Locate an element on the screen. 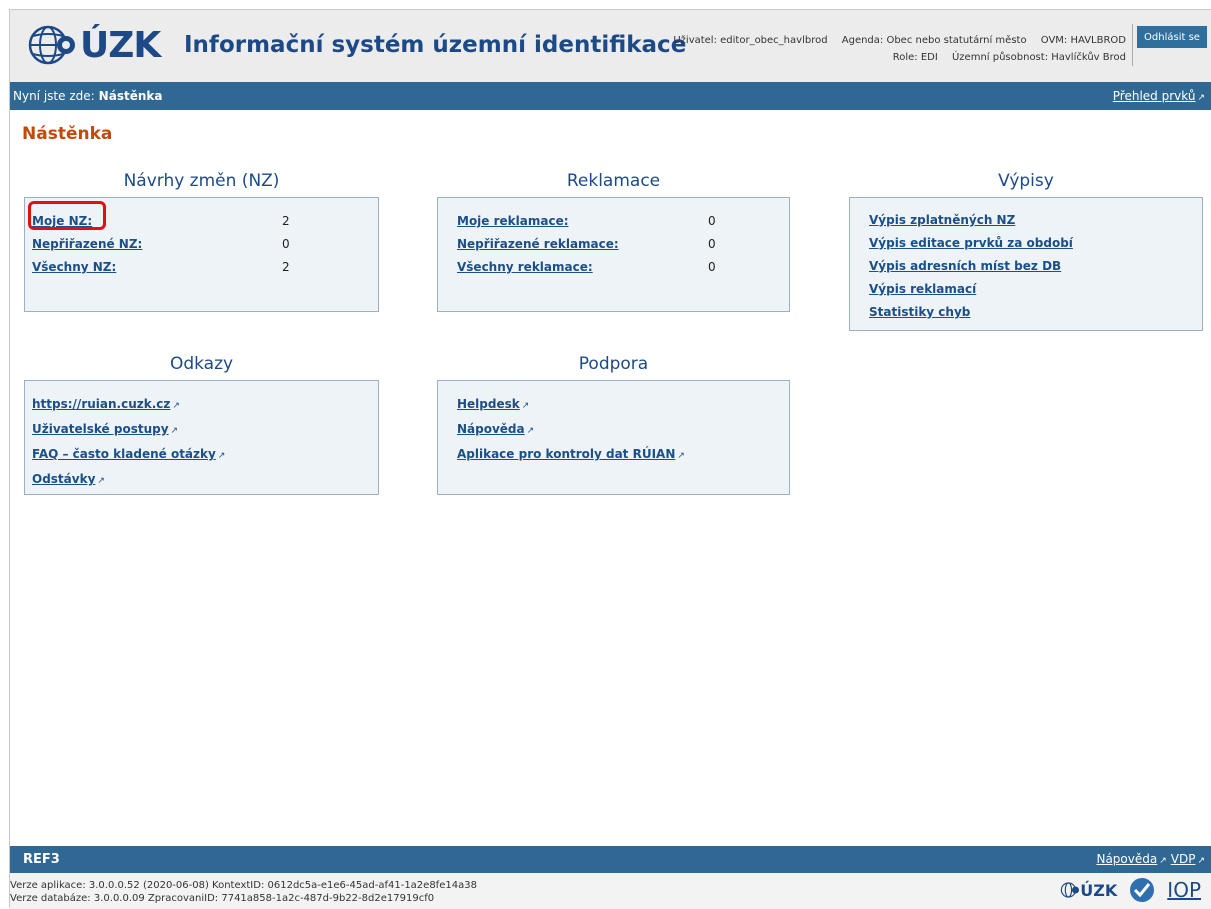 The width and height of the screenshot is (1211, 909). footer-bar: REF3 Nápověda ↗ VDP ↗ is located at coordinates (610, 859).